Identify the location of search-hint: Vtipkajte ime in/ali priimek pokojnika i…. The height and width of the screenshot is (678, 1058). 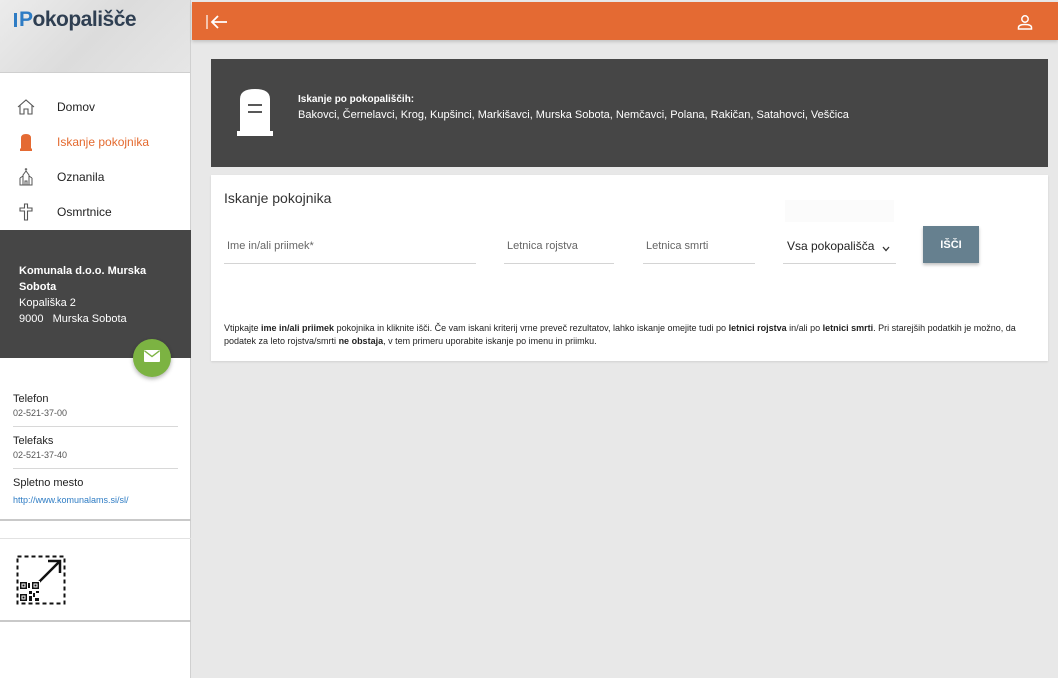
(630, 335).